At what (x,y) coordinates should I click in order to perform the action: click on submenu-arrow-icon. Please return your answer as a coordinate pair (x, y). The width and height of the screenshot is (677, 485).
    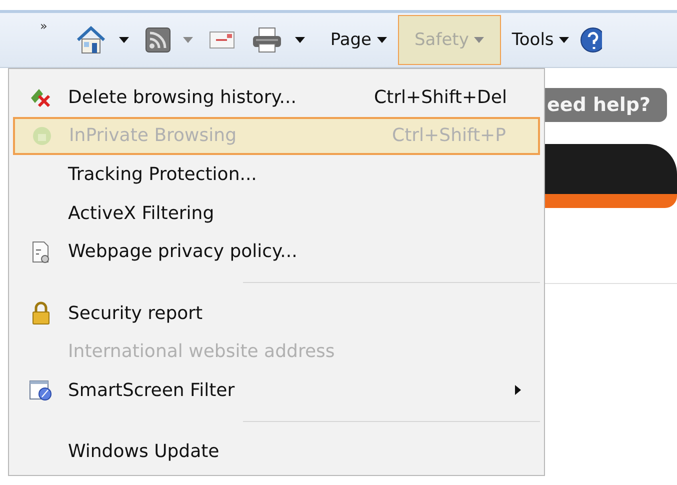
    Looking at the image, I should click on (518, 390).